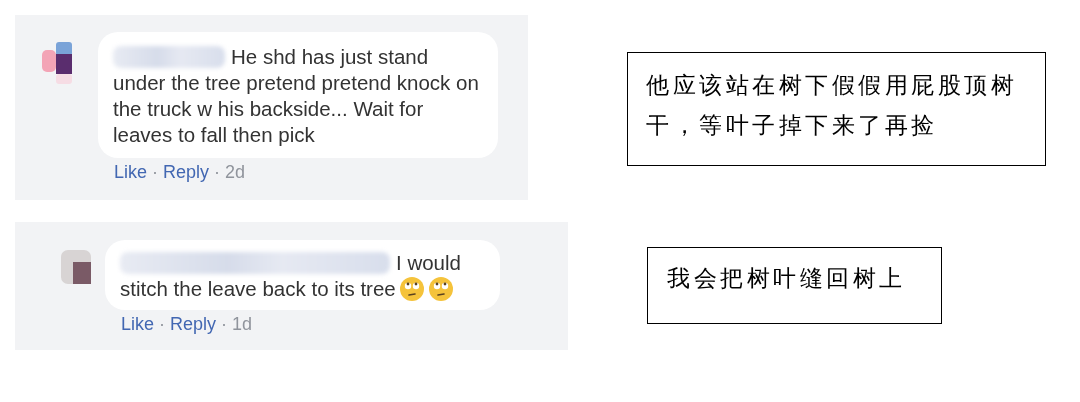 The height and width of the screenshot is (402, 1080). I want to click on translation-box: 他应该站在树下假假用屁股顶树干，等叶子掉下来了再捡, so click(836, 109).